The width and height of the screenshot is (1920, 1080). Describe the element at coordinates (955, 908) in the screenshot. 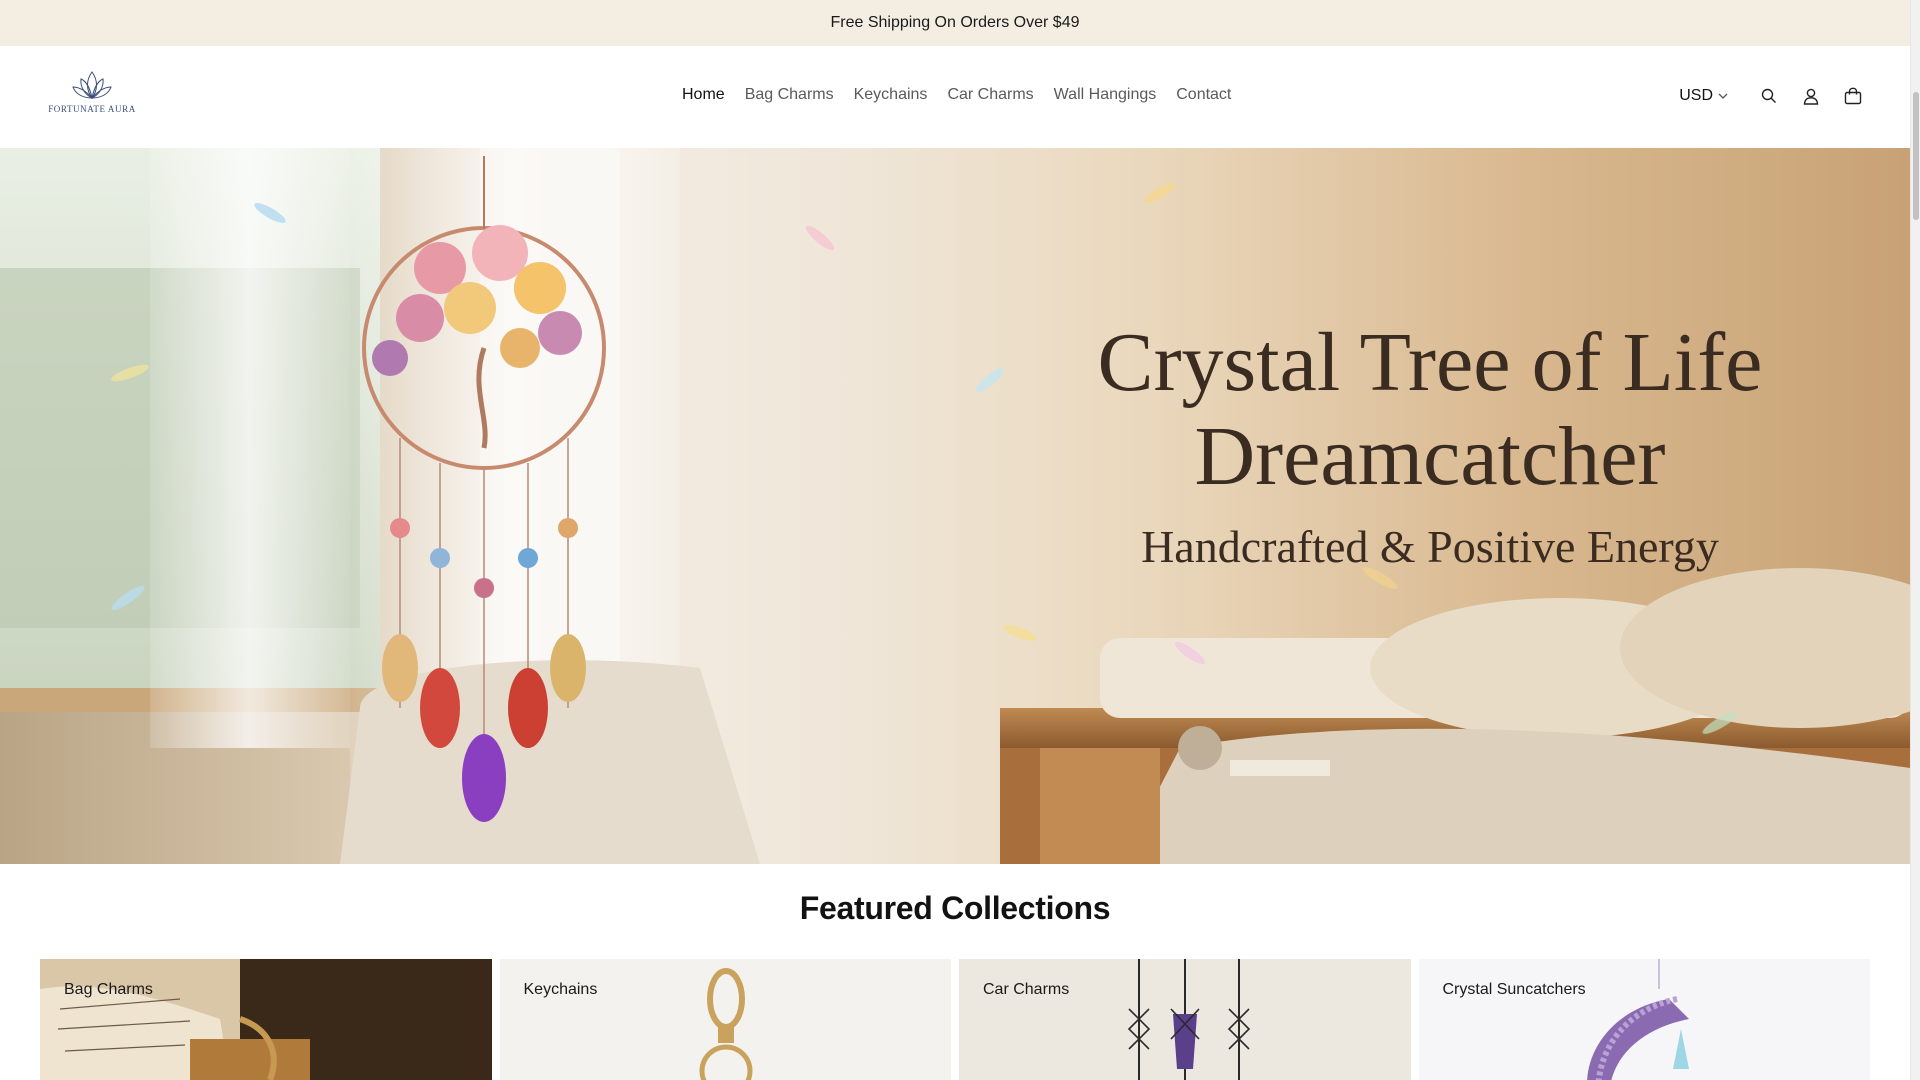

I see `featured-collections-heading: Featured Collections` at that location.